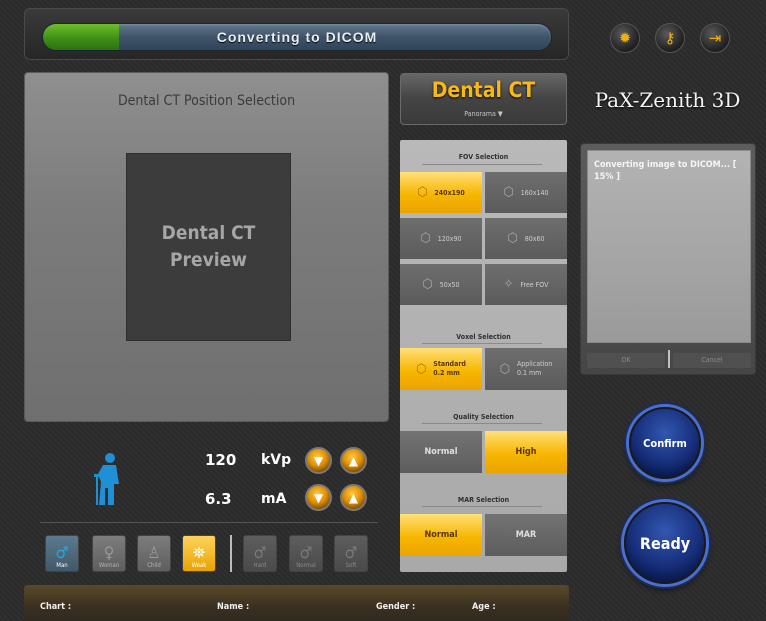 The image size is (766, 621). I want to click on kvp-down-button: ▼, so click(318, 460).